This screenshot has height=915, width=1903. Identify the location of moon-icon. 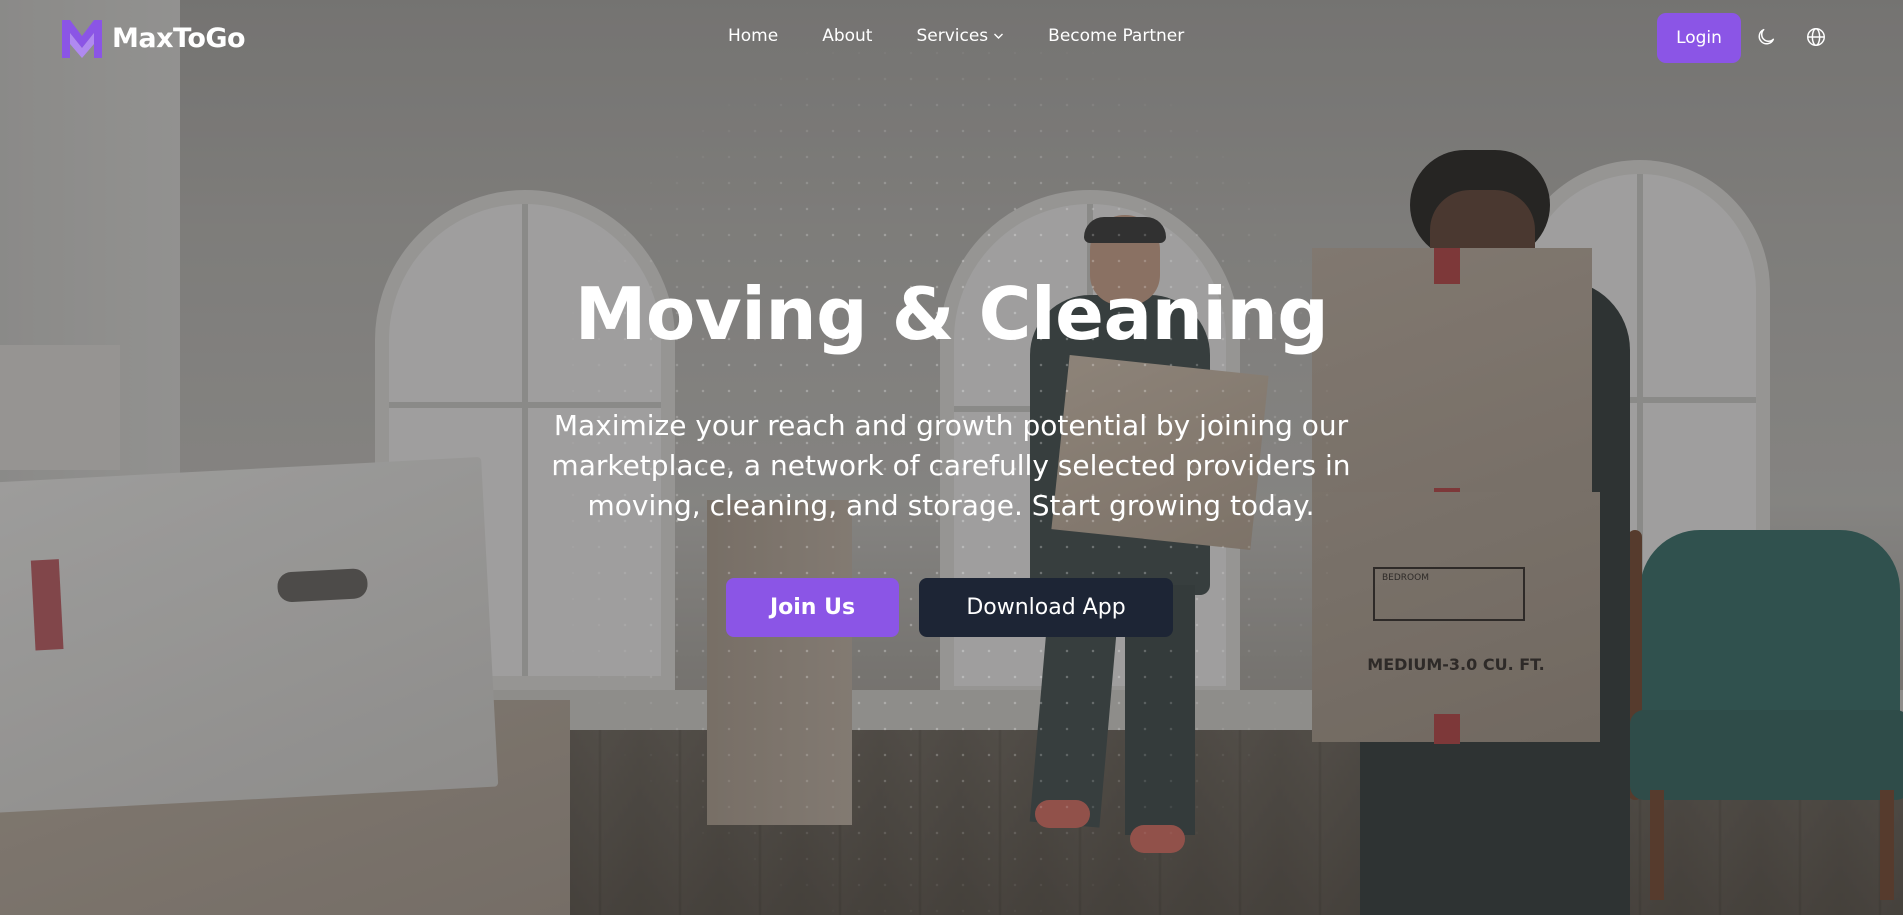
(1766, 36).